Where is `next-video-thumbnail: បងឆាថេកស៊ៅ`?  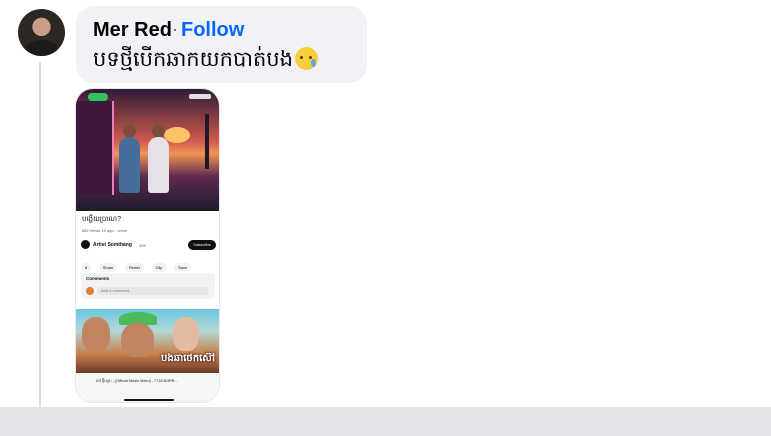
next-video-thumbnail: បងឆាថេកស៊ៅ is located at coordinates (147, 341).